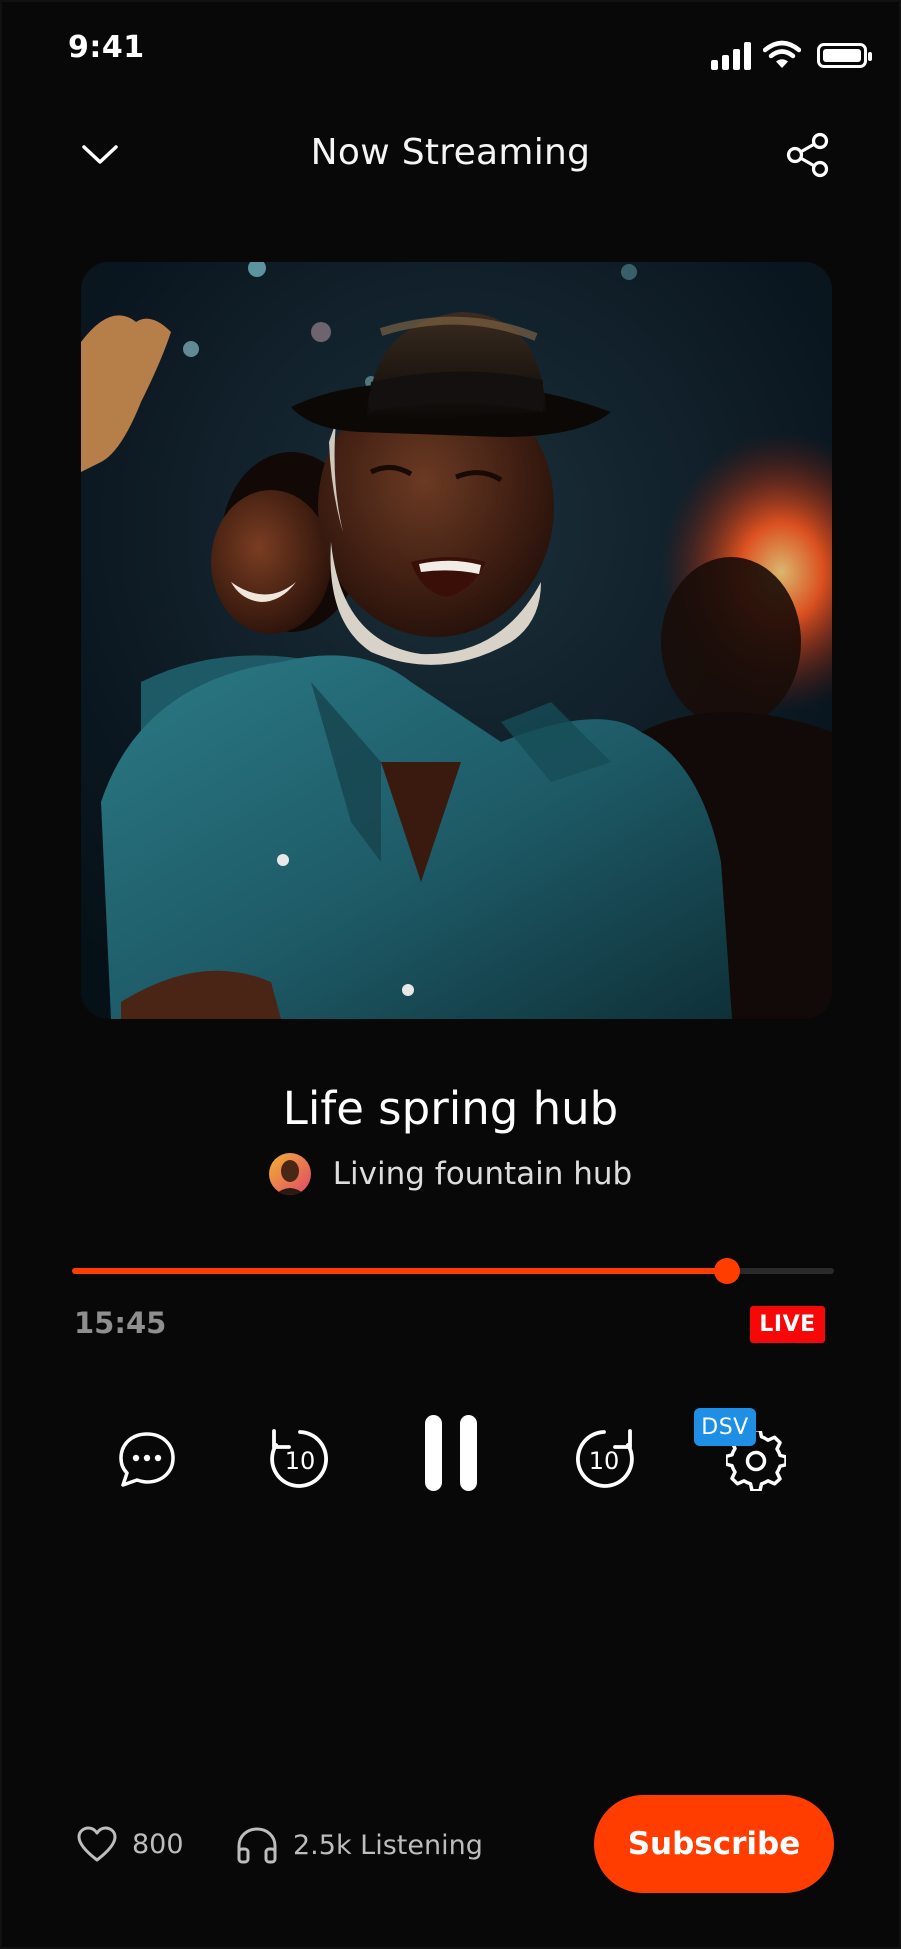 Image resolution: width=901 pixels, height=1949 pixels. Describe the element at coordinates (782, 54) in the screenshot. I see `wifi-icon` at that location.